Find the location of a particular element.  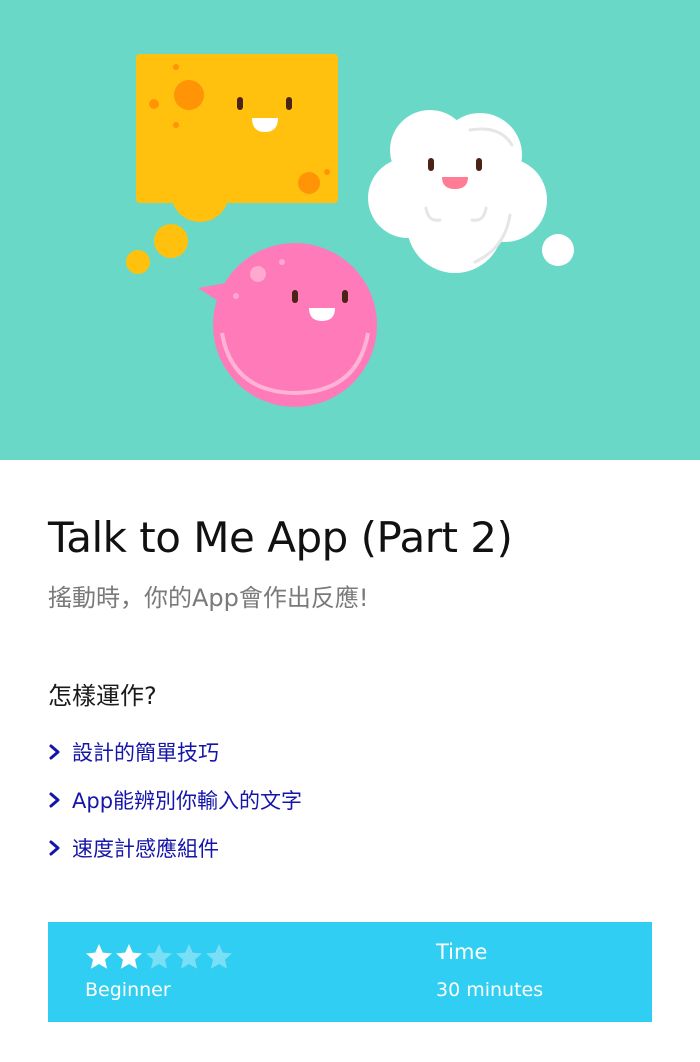

difficulty-level: Beginner is located at coordinates (128, 990).